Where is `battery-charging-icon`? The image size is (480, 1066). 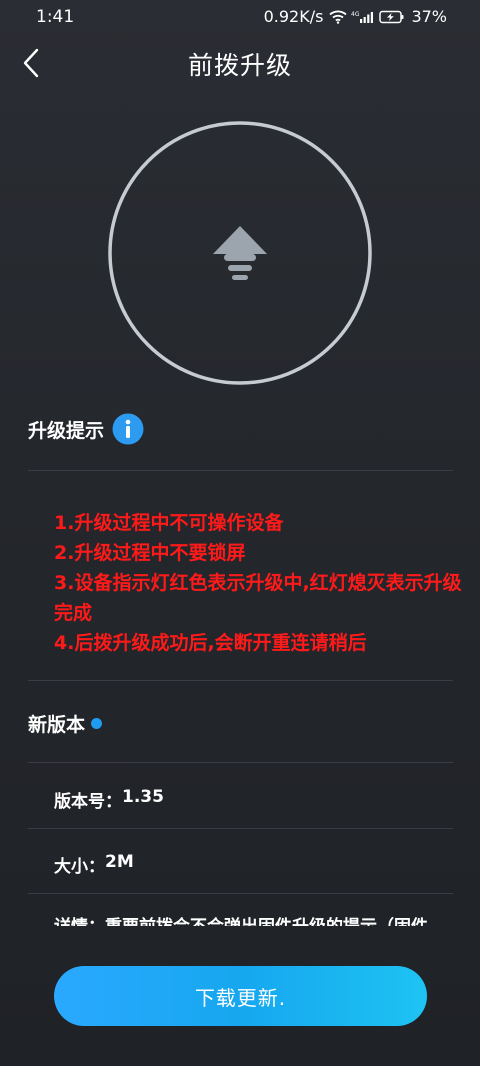 battery-charging-icon is located at coordinates (391, 16).